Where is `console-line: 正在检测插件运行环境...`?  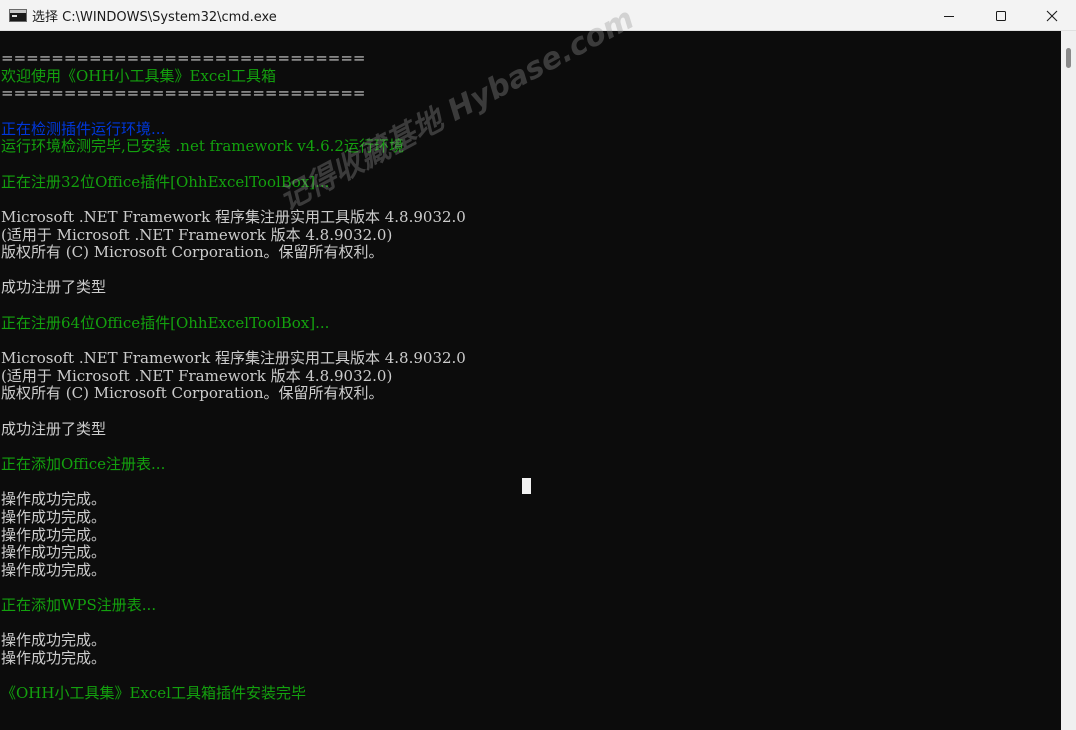 console-line: 正在检测插件运行环境... is located at coordinates (83, 128).